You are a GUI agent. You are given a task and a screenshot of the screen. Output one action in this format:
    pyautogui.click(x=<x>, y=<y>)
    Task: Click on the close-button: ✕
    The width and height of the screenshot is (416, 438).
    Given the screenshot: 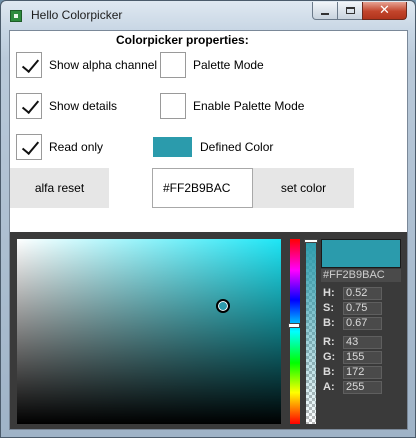 What is the action you would take?
    pyautogui.click(x=384, y=11)
    